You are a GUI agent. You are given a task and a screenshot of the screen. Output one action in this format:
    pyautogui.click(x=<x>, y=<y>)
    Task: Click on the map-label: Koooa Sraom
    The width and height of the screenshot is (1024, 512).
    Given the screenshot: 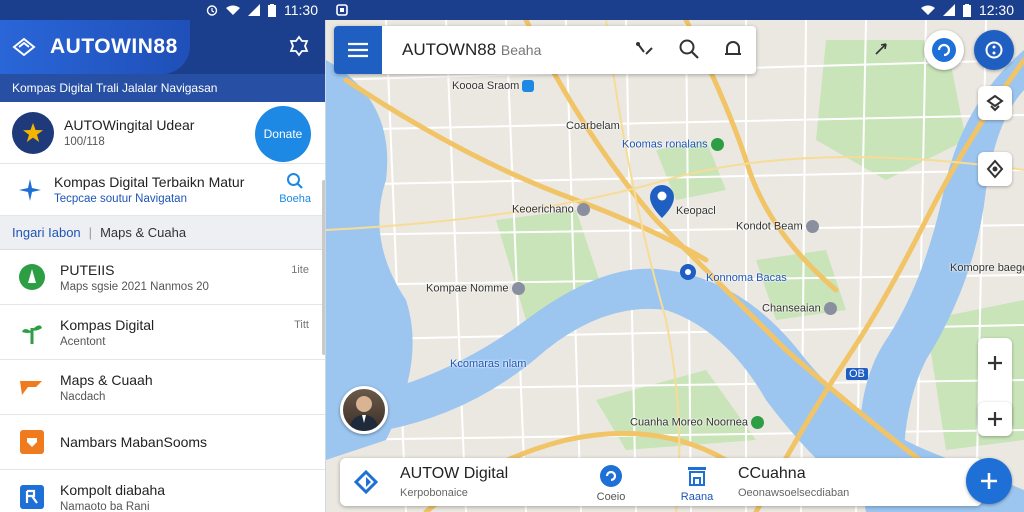 What is the action you would take?
    pyautogui.click(x=493, y=86)
    